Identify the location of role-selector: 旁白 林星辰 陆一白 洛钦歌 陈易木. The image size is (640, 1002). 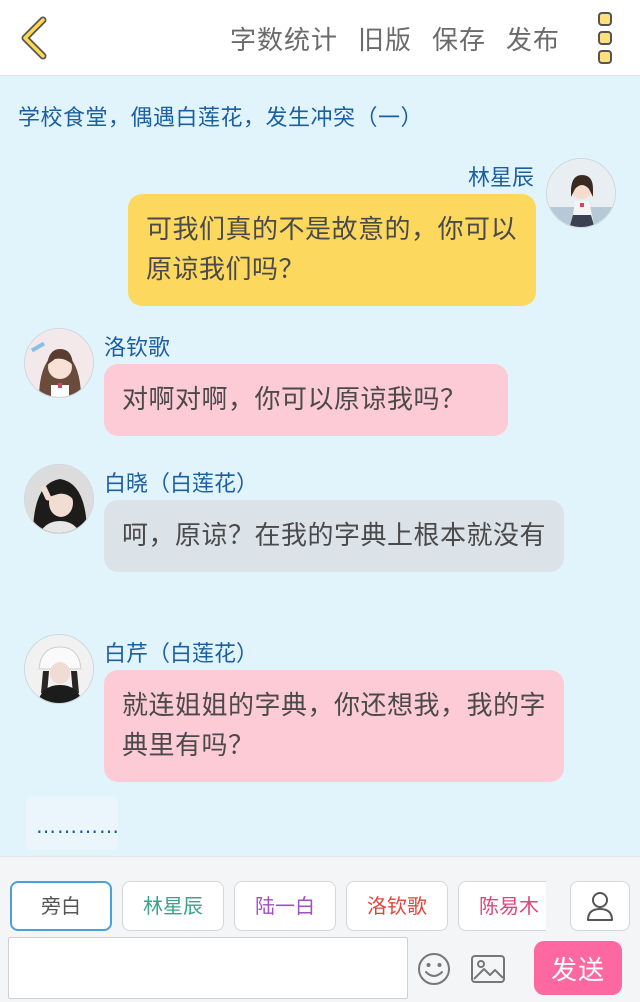
(278, 907).